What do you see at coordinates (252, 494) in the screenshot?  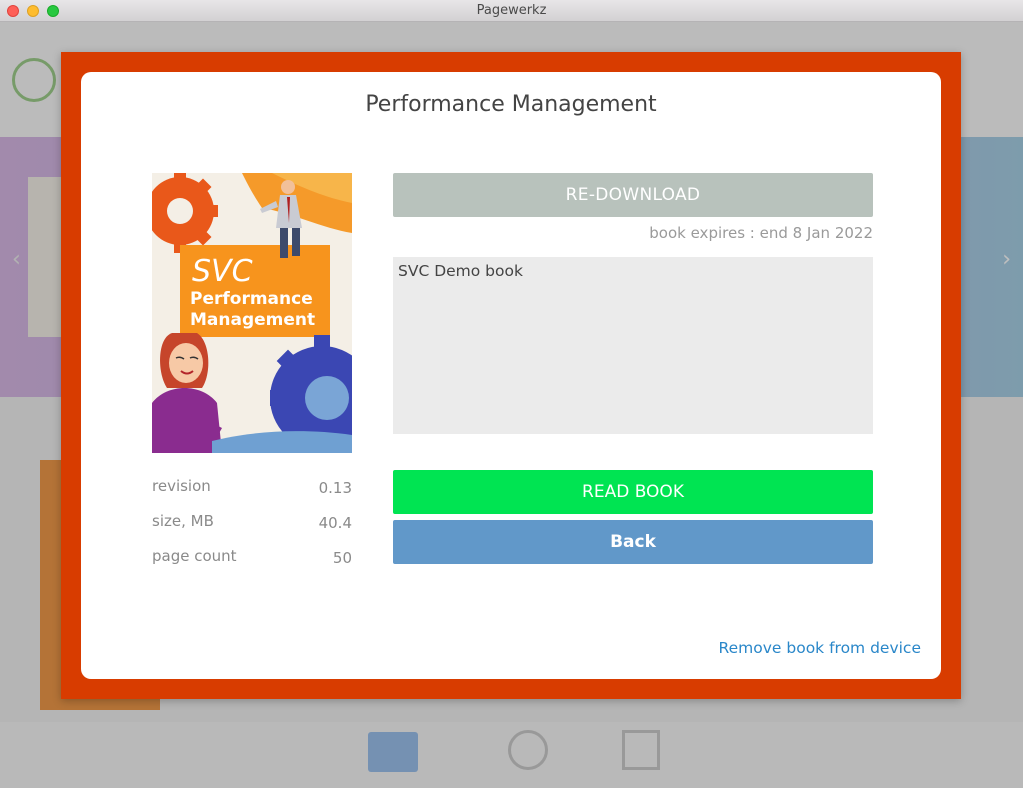 I see `meta-row-revision: revision 0.13` at bounding box center [252, 494].